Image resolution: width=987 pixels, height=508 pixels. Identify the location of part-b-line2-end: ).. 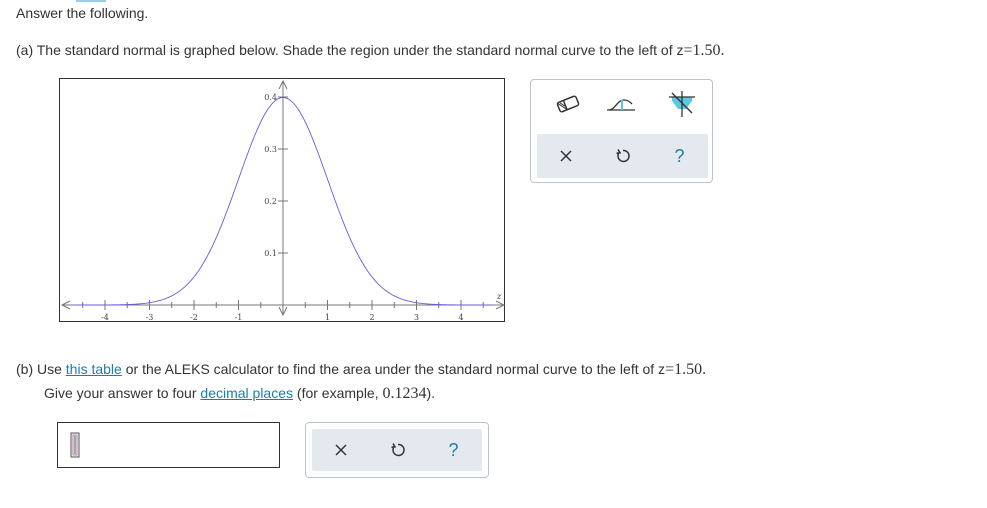
(431, 393).